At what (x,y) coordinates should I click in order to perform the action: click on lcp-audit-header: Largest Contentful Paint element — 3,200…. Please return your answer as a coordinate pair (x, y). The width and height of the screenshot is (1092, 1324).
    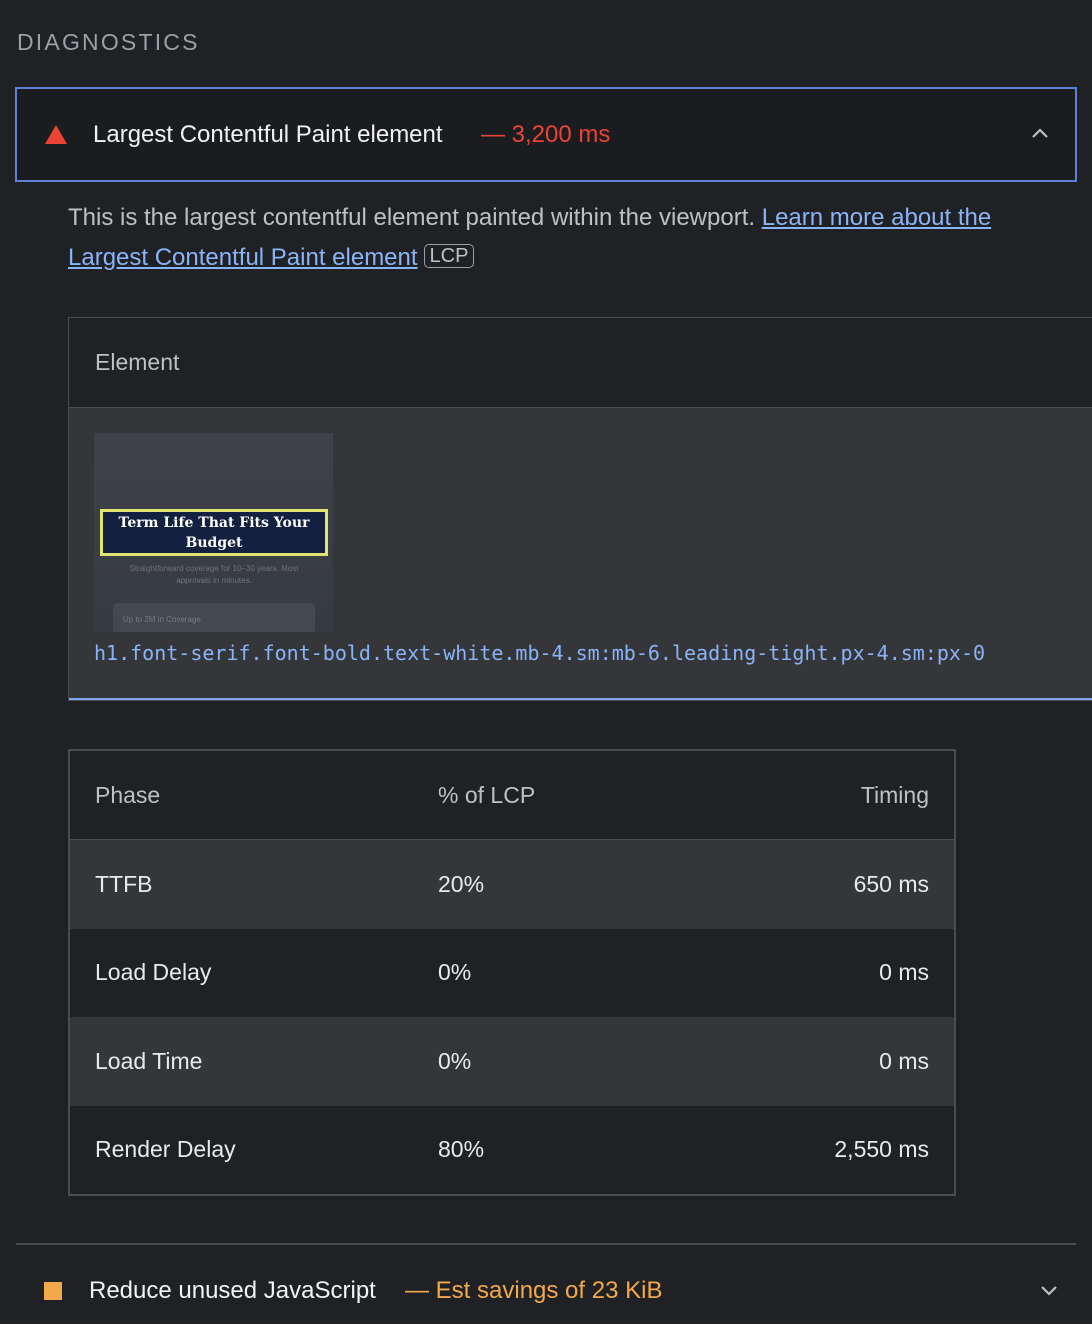
    Looking at the image, I should click on (546, 134).